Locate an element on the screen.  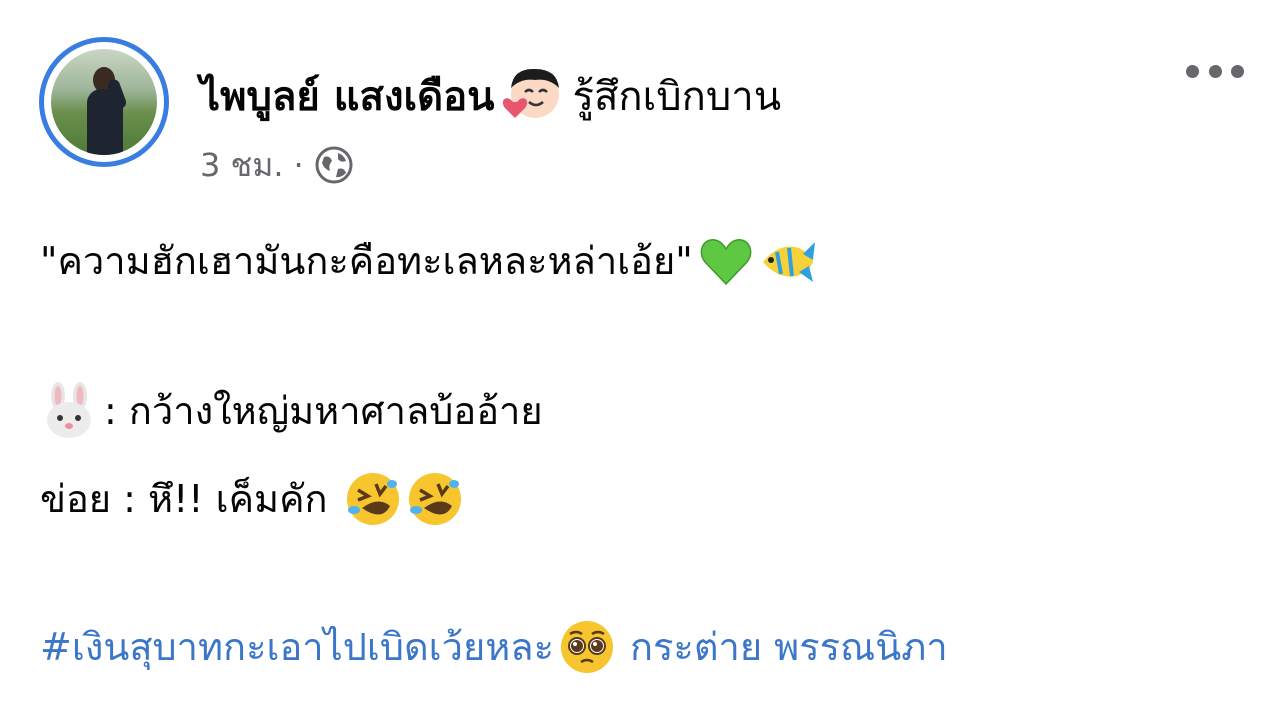
avatar is located at coordinates (104, 102).